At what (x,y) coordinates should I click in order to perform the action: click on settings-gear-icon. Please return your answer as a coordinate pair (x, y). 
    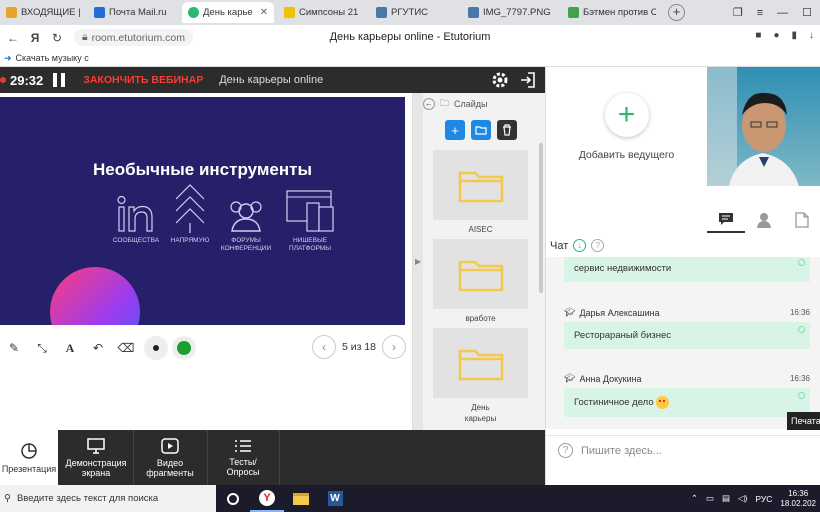
    Looking at the image, I should click on (500, 80).